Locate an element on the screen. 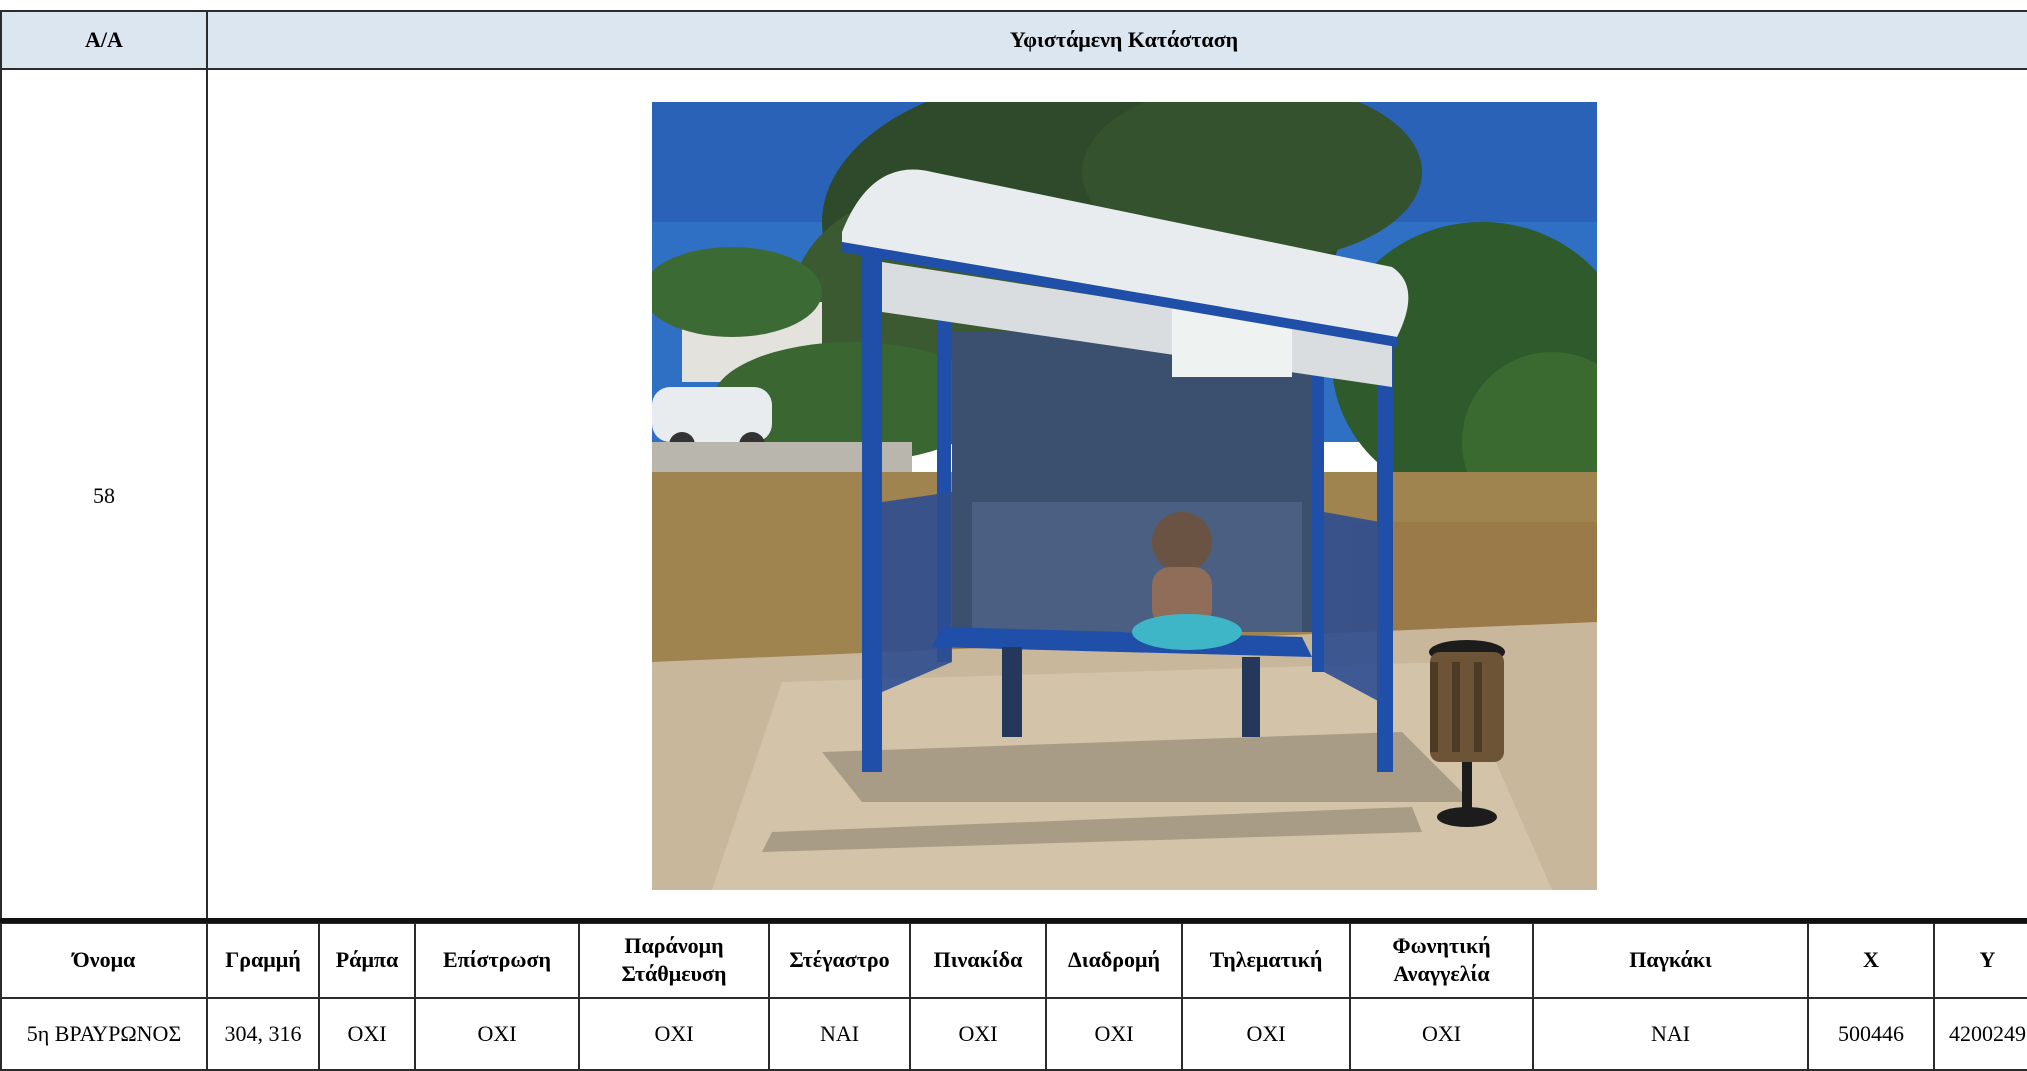  header-current-status: Υφιστάμενη Κατάσταση is located at coordinates (1116, 40).